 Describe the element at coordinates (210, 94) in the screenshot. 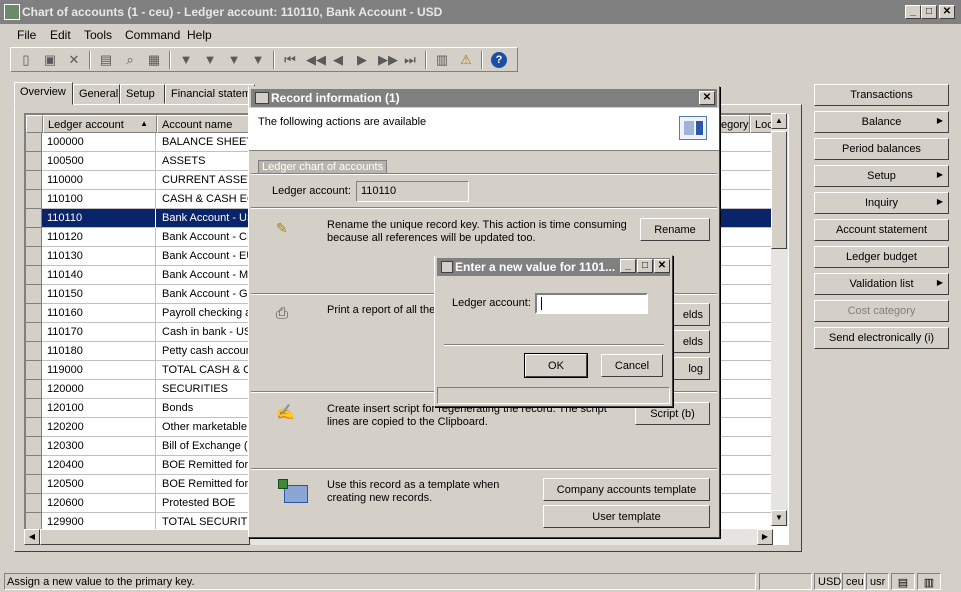

I see `tab-financial-statements: Financial statem` at that location.